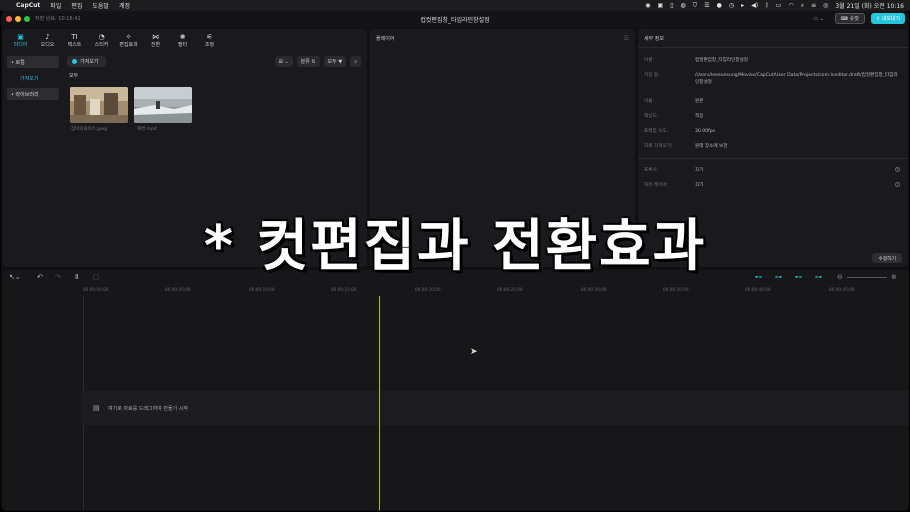 This screenshot has height=512, width=910. What do you see at coordinates (767, 5) in the screenshot?
I see `status-bluetooth-icon: ᛒ` at bounding box center [767, 5].